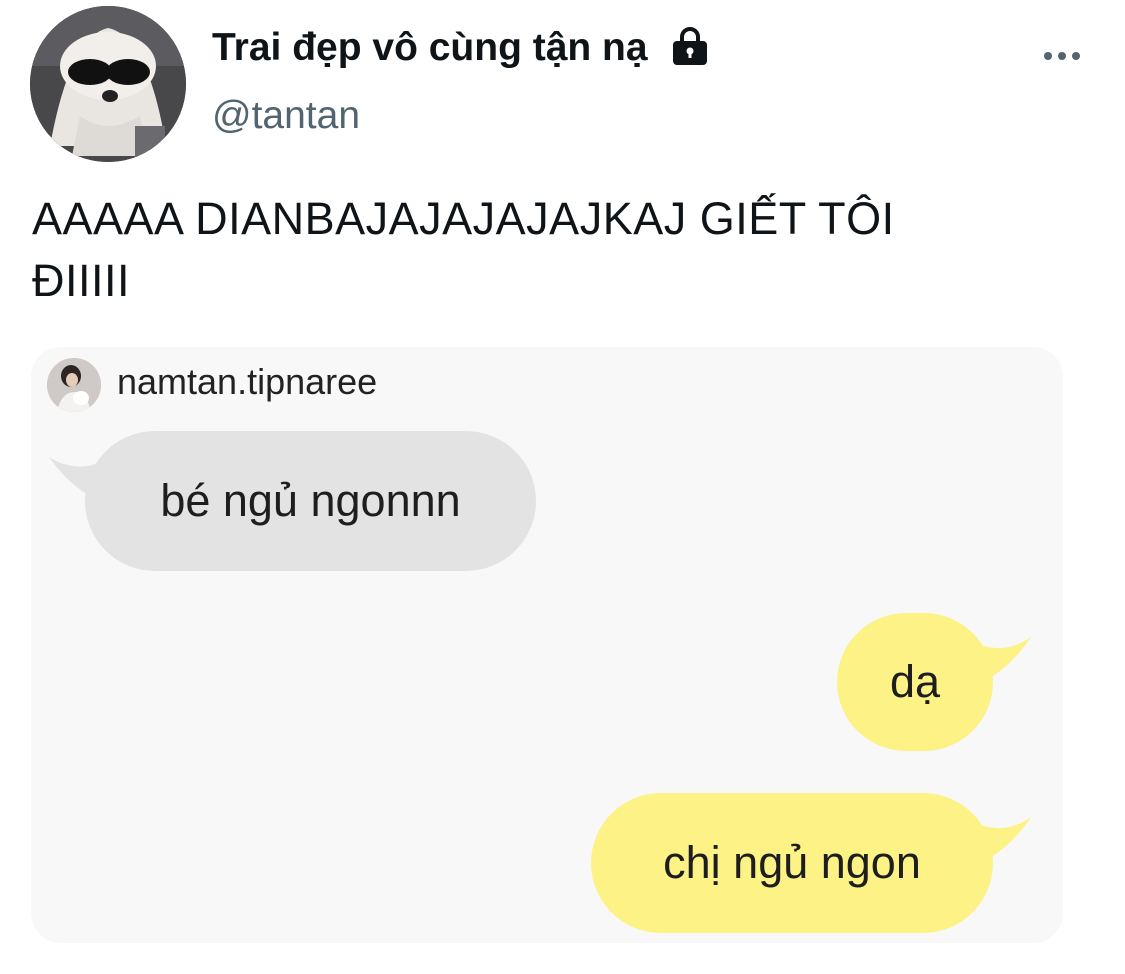 Image resolution: width=1125 pixels, height=974 pixels. I want to click on lock-icon, so click(690, 46).